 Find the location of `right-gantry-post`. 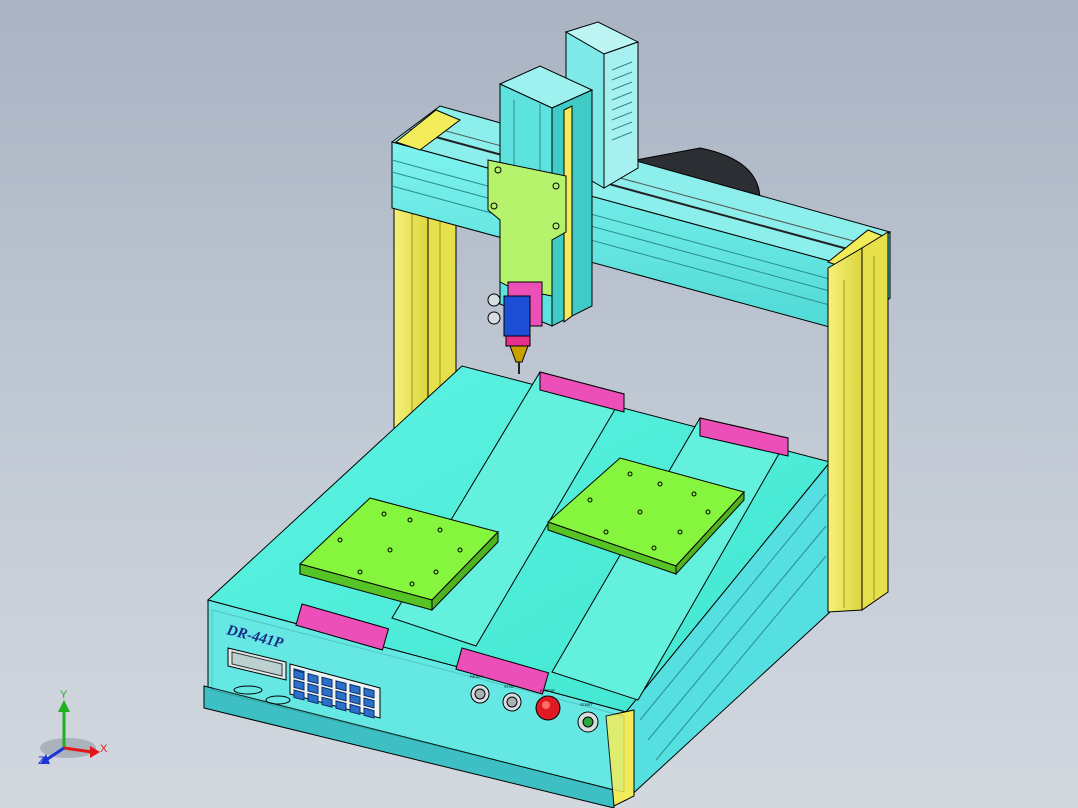

right-gantry-post is located at coordinates (858, 422).